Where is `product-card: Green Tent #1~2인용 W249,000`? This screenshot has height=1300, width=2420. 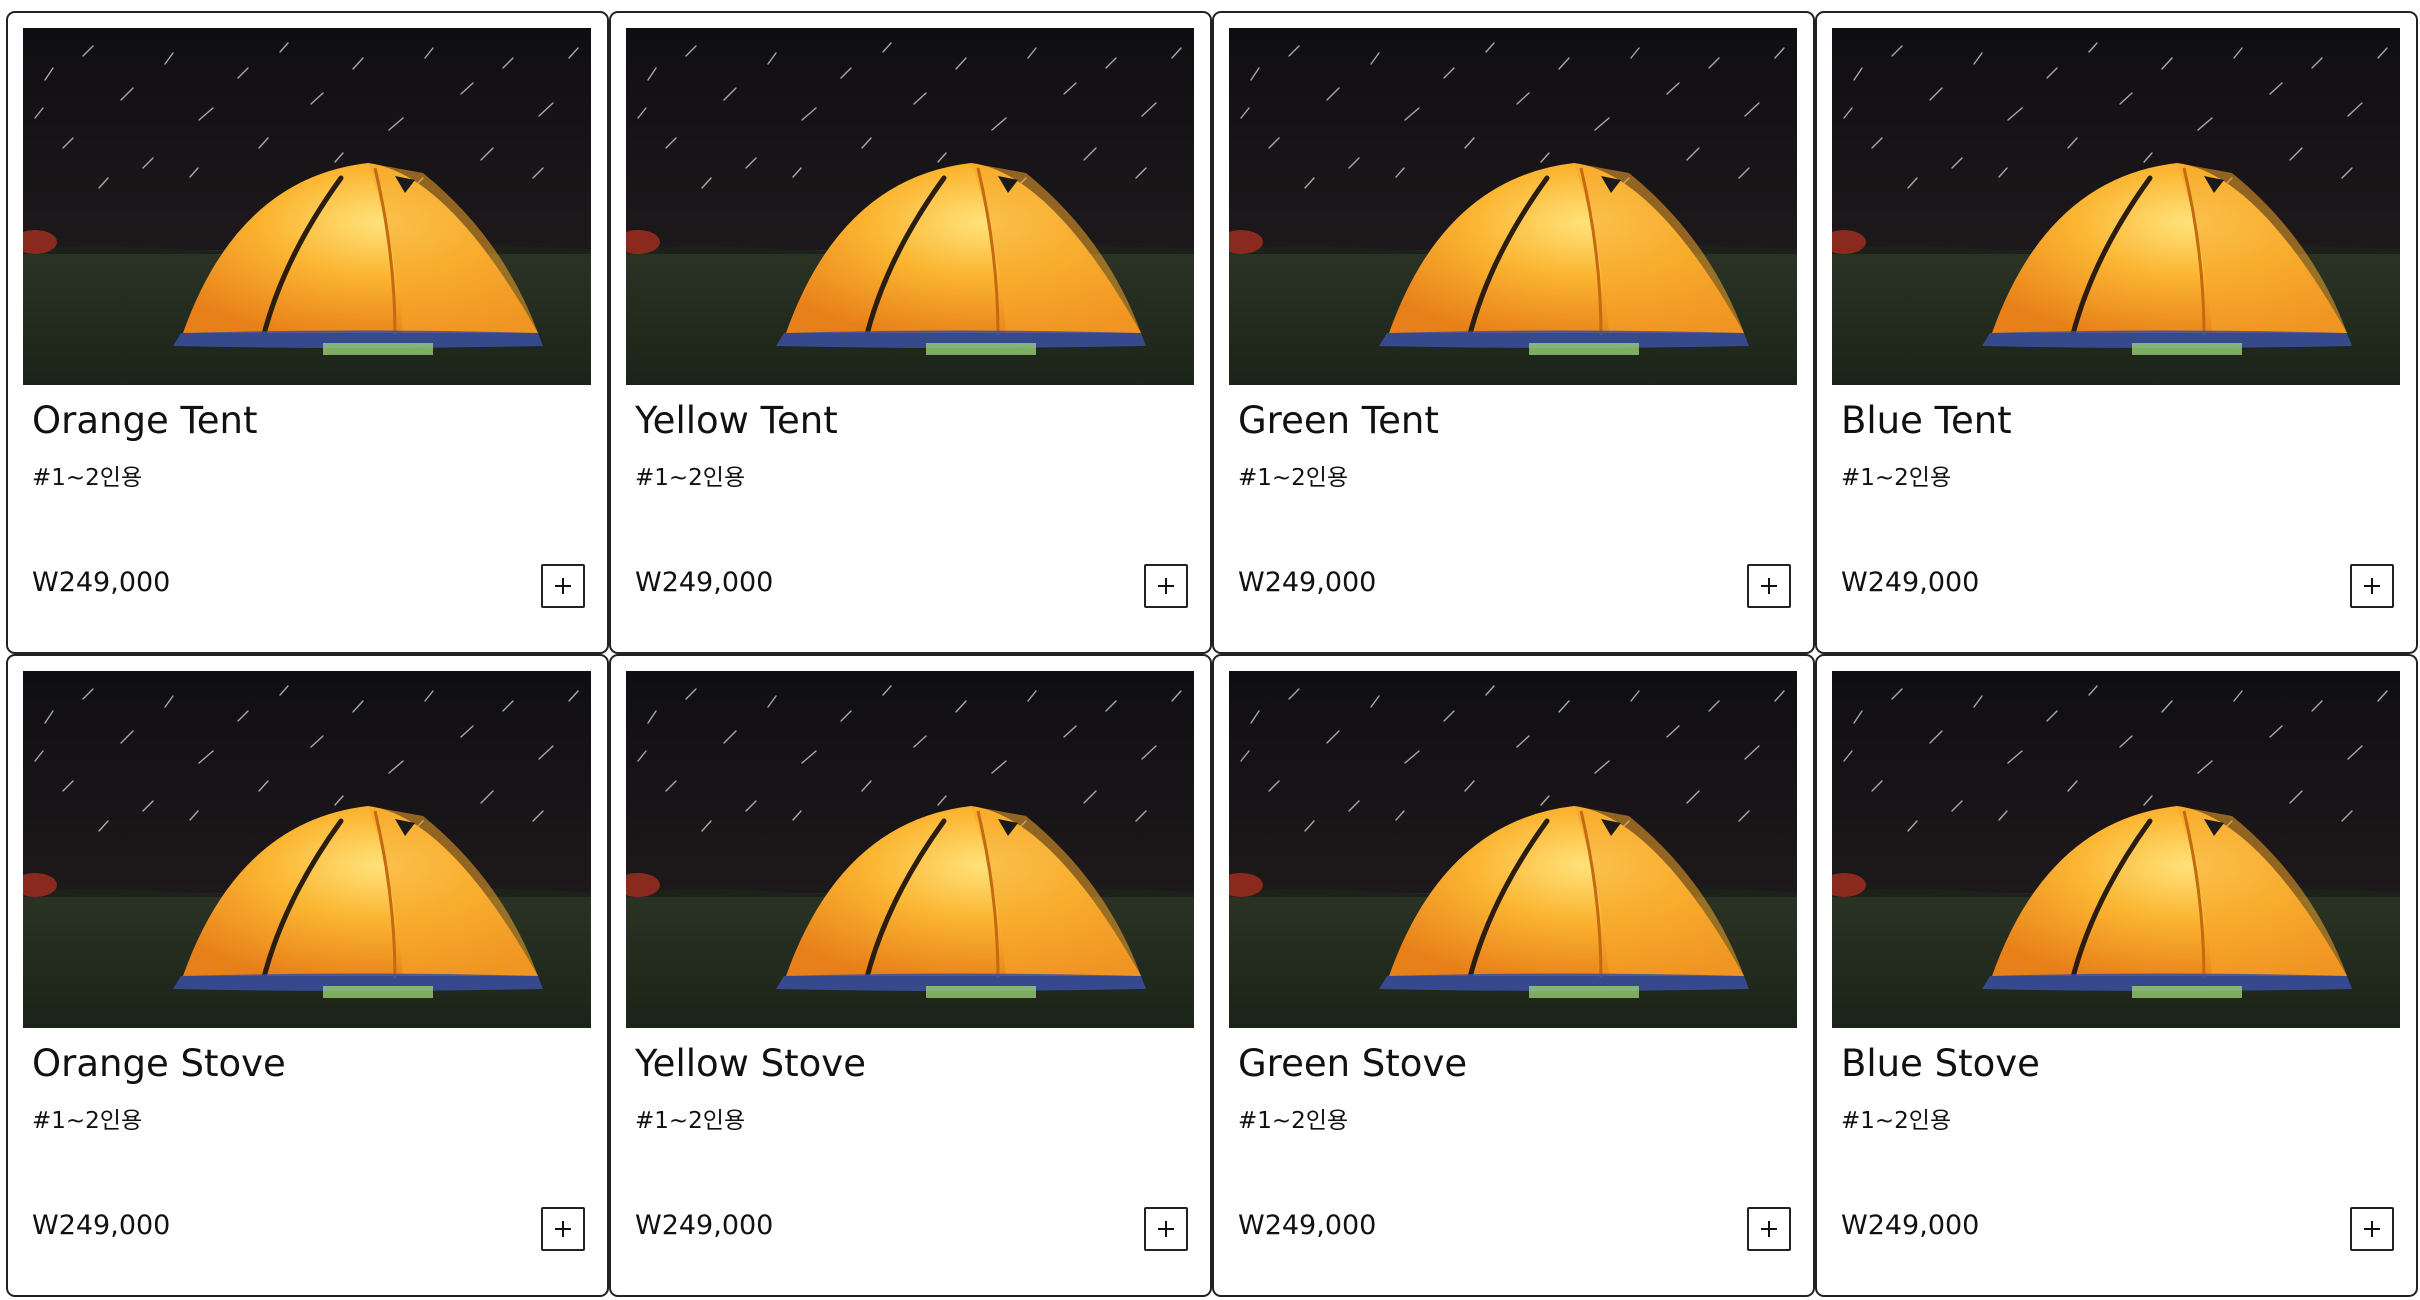
product-card: Green Tent #1~2인용 W249,000 is located at coordinates (1513, 332).